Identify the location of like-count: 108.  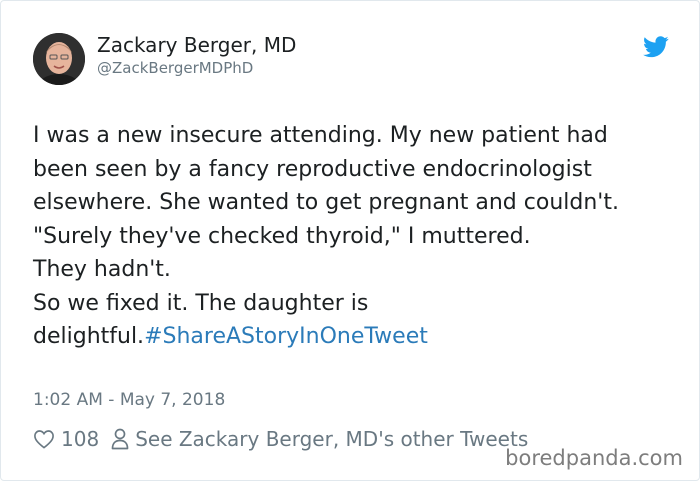
(80, 439).